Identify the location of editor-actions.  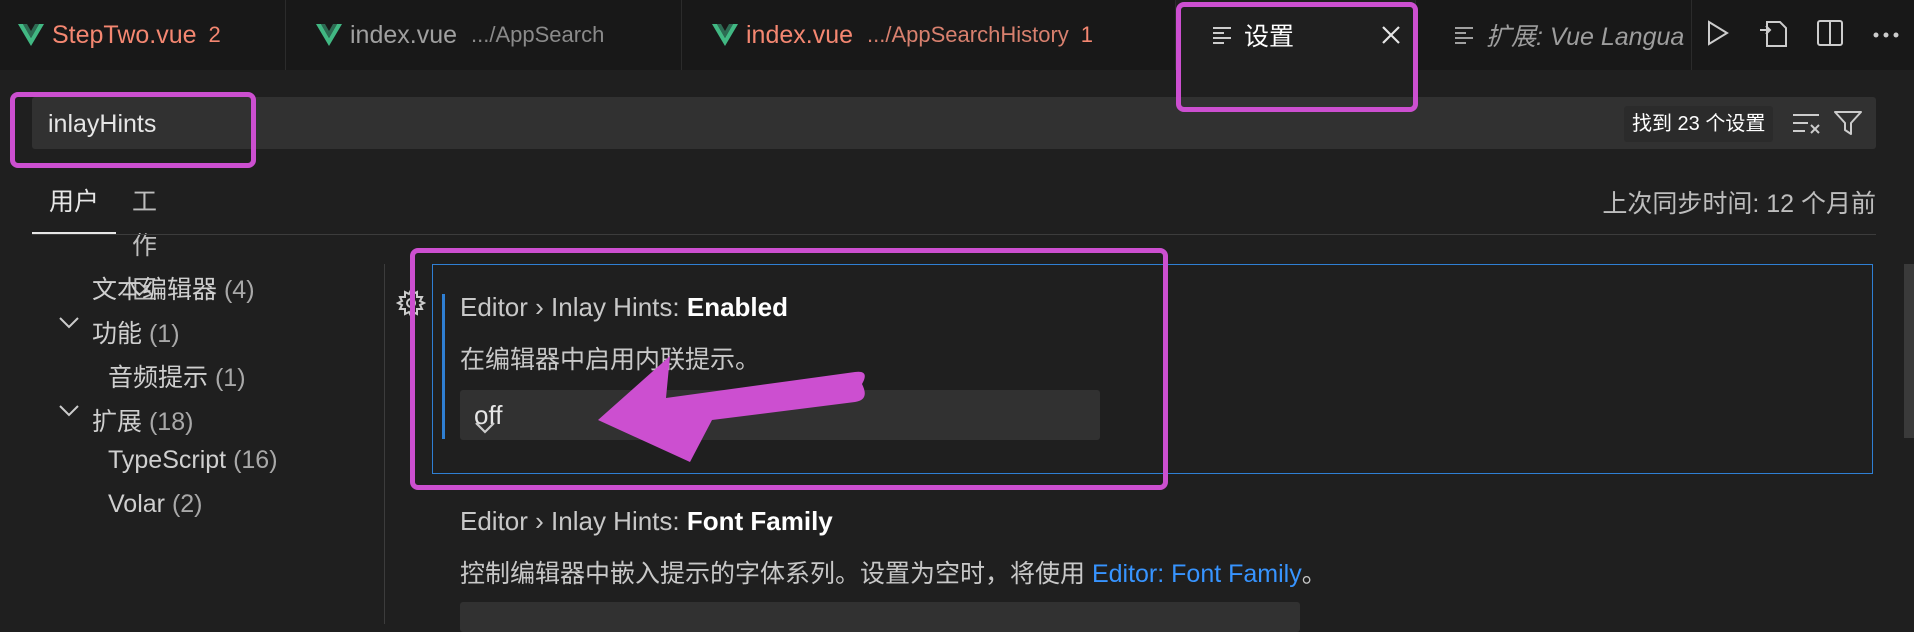
(1803, 35).